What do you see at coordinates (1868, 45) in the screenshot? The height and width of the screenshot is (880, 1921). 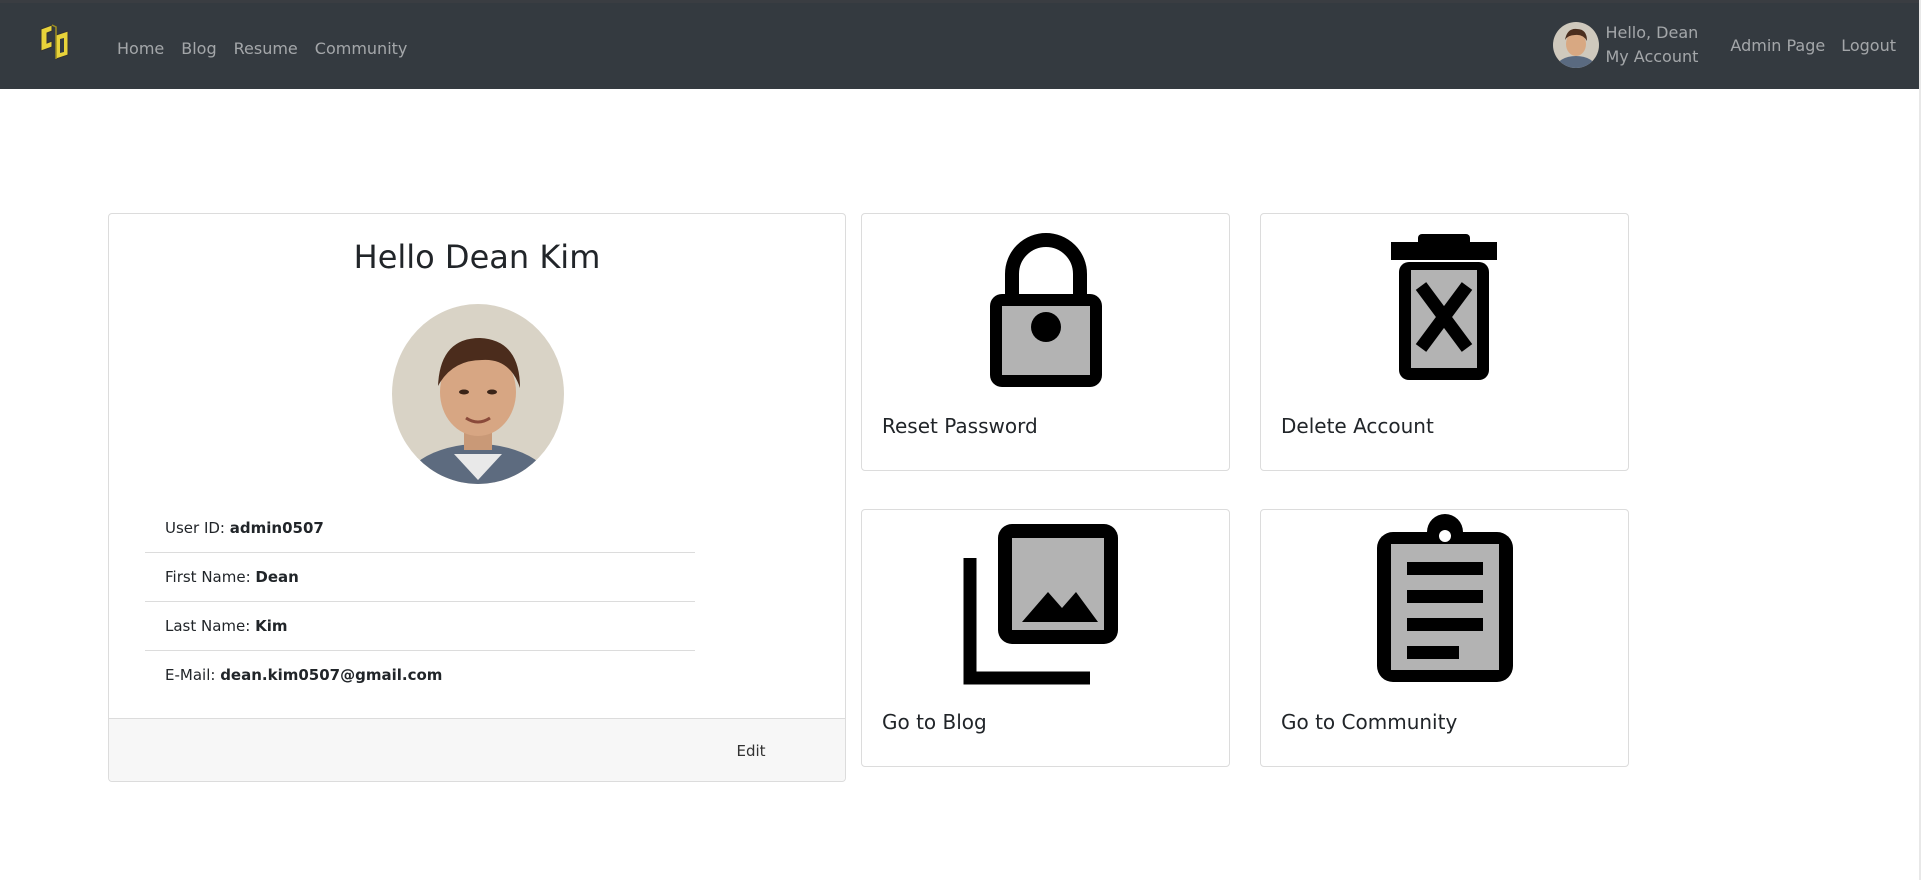 I see `logout-link: Logout` at bounding box center [1868, 45].